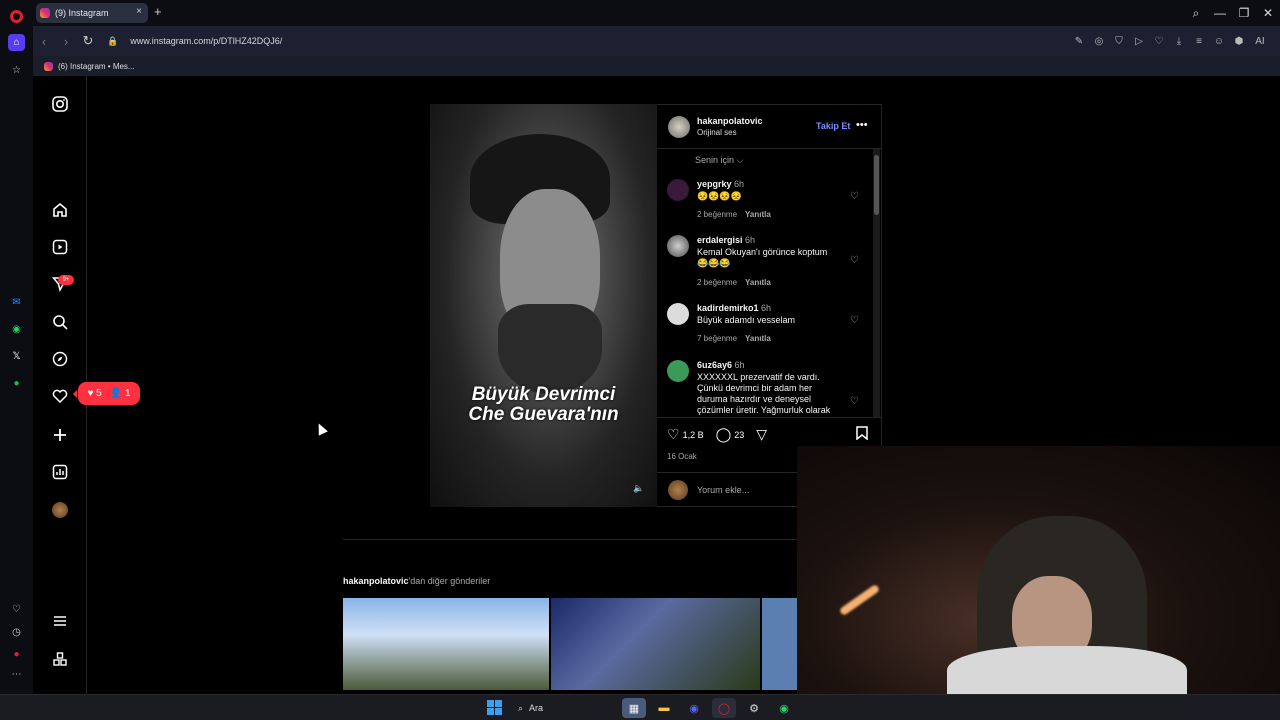 This screenshot has width=1280, height=720. What do you see at coordinates (45, 13) in the screenshot?
I see `instagram-favicon-icon` at bounding box center [45, 13].